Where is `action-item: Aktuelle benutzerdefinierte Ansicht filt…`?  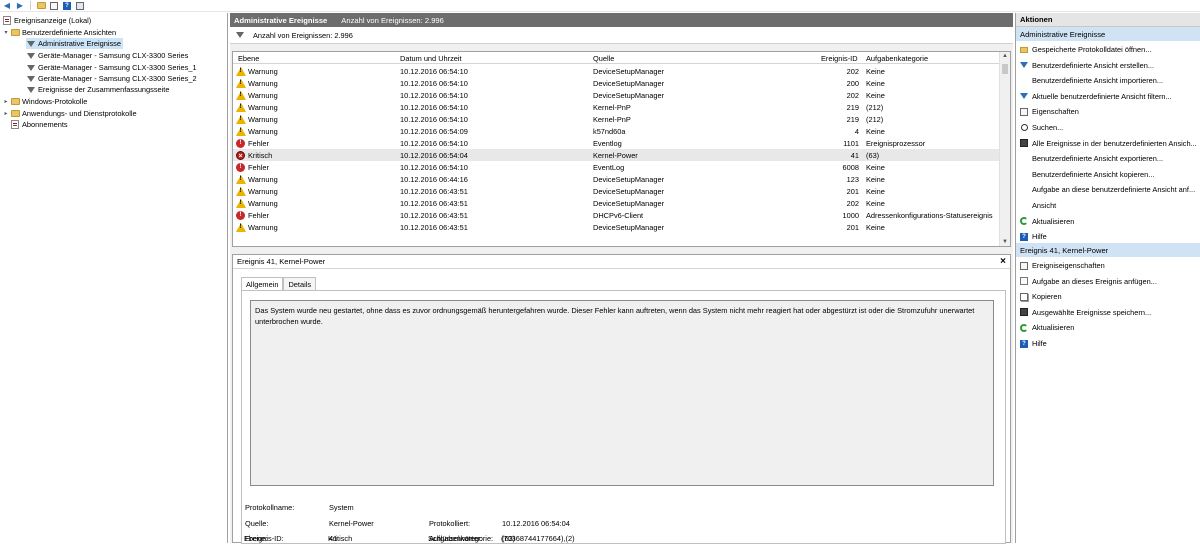
action-item: Aktuelle benutzerdefinierte Ansicht filt… is located at coordinates (1108, 96).